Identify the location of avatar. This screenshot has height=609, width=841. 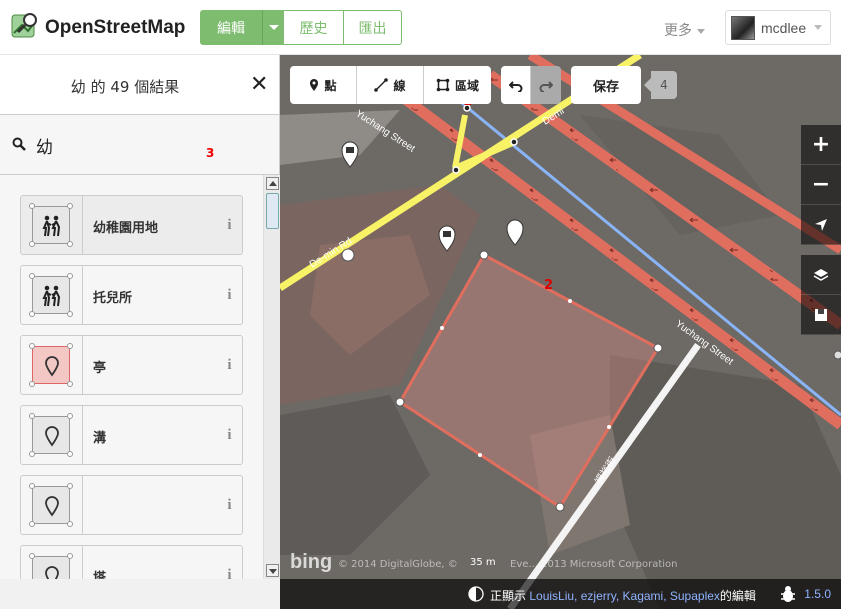
(743, 27).